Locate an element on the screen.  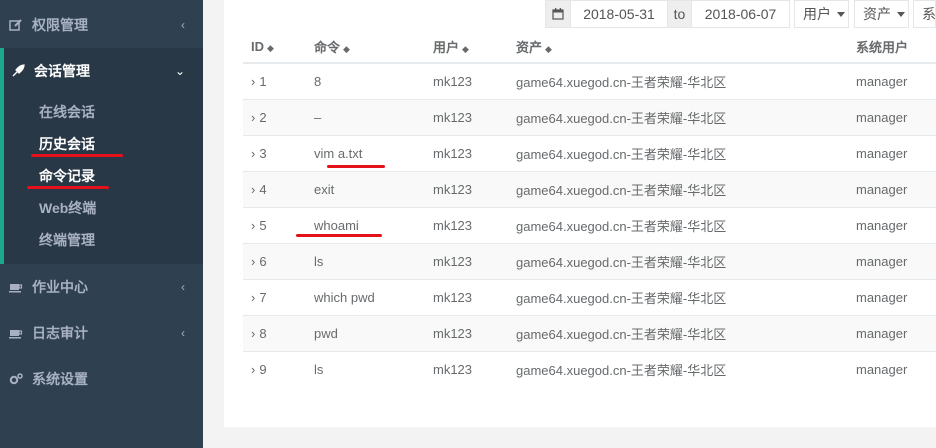
asset-select: 资产 is located at coordinates (881, 14).